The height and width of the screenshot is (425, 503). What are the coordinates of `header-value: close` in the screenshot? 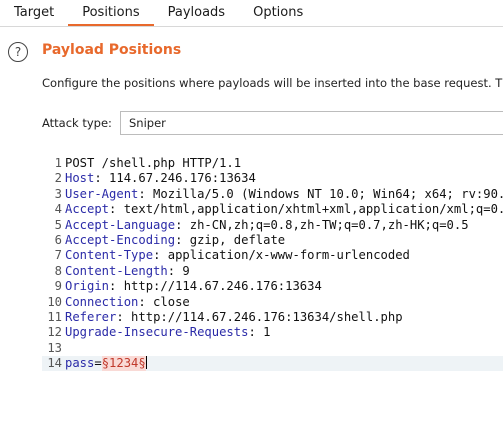 It's located at (167, 301).